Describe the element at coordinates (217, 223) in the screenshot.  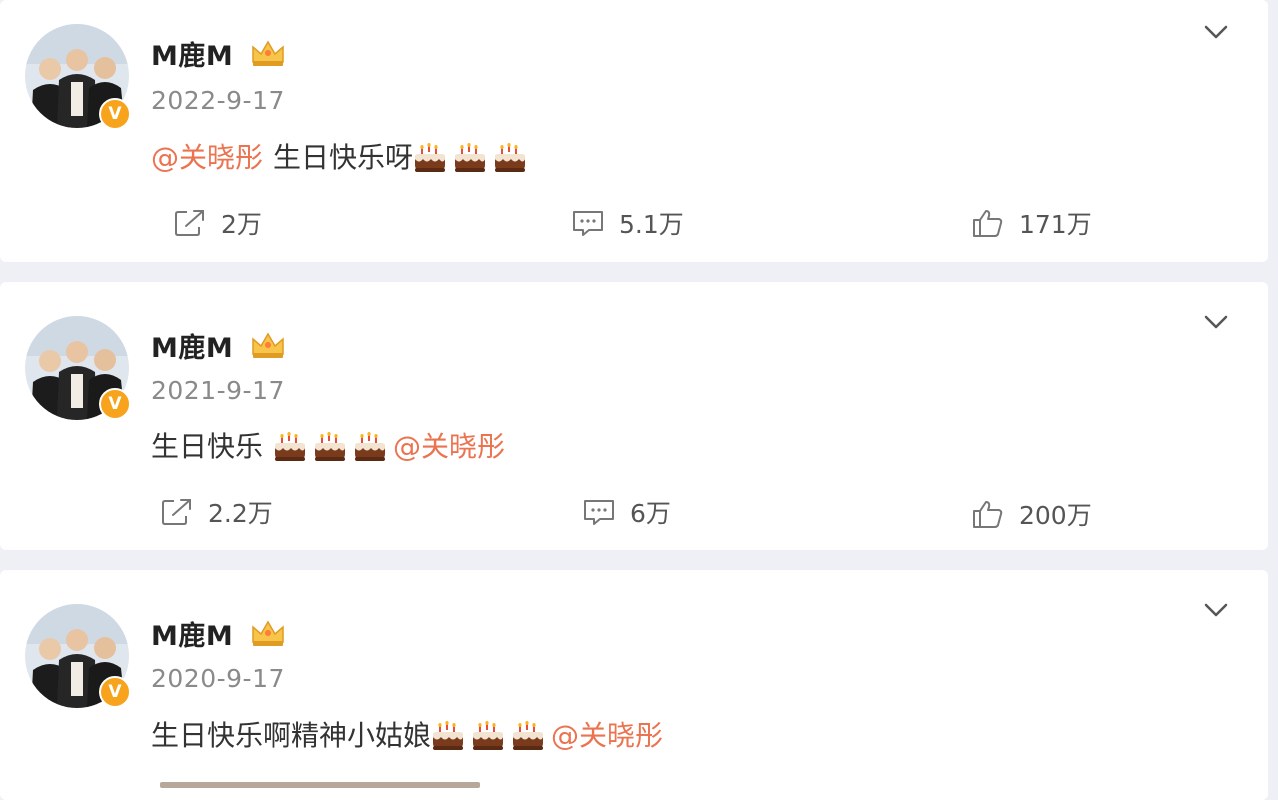
I see `repost-button: 2万` at that location.